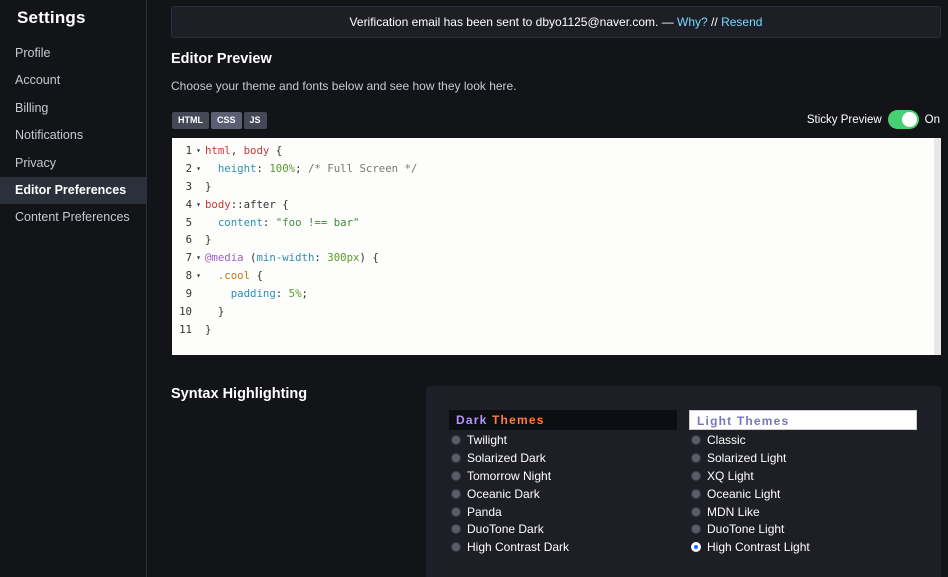 This screenshot has height=577, width=948. What do you see at coordinates (226, 120) in the screenshot?
I see `tab-css: CSS` at bounding box center [226, 120].